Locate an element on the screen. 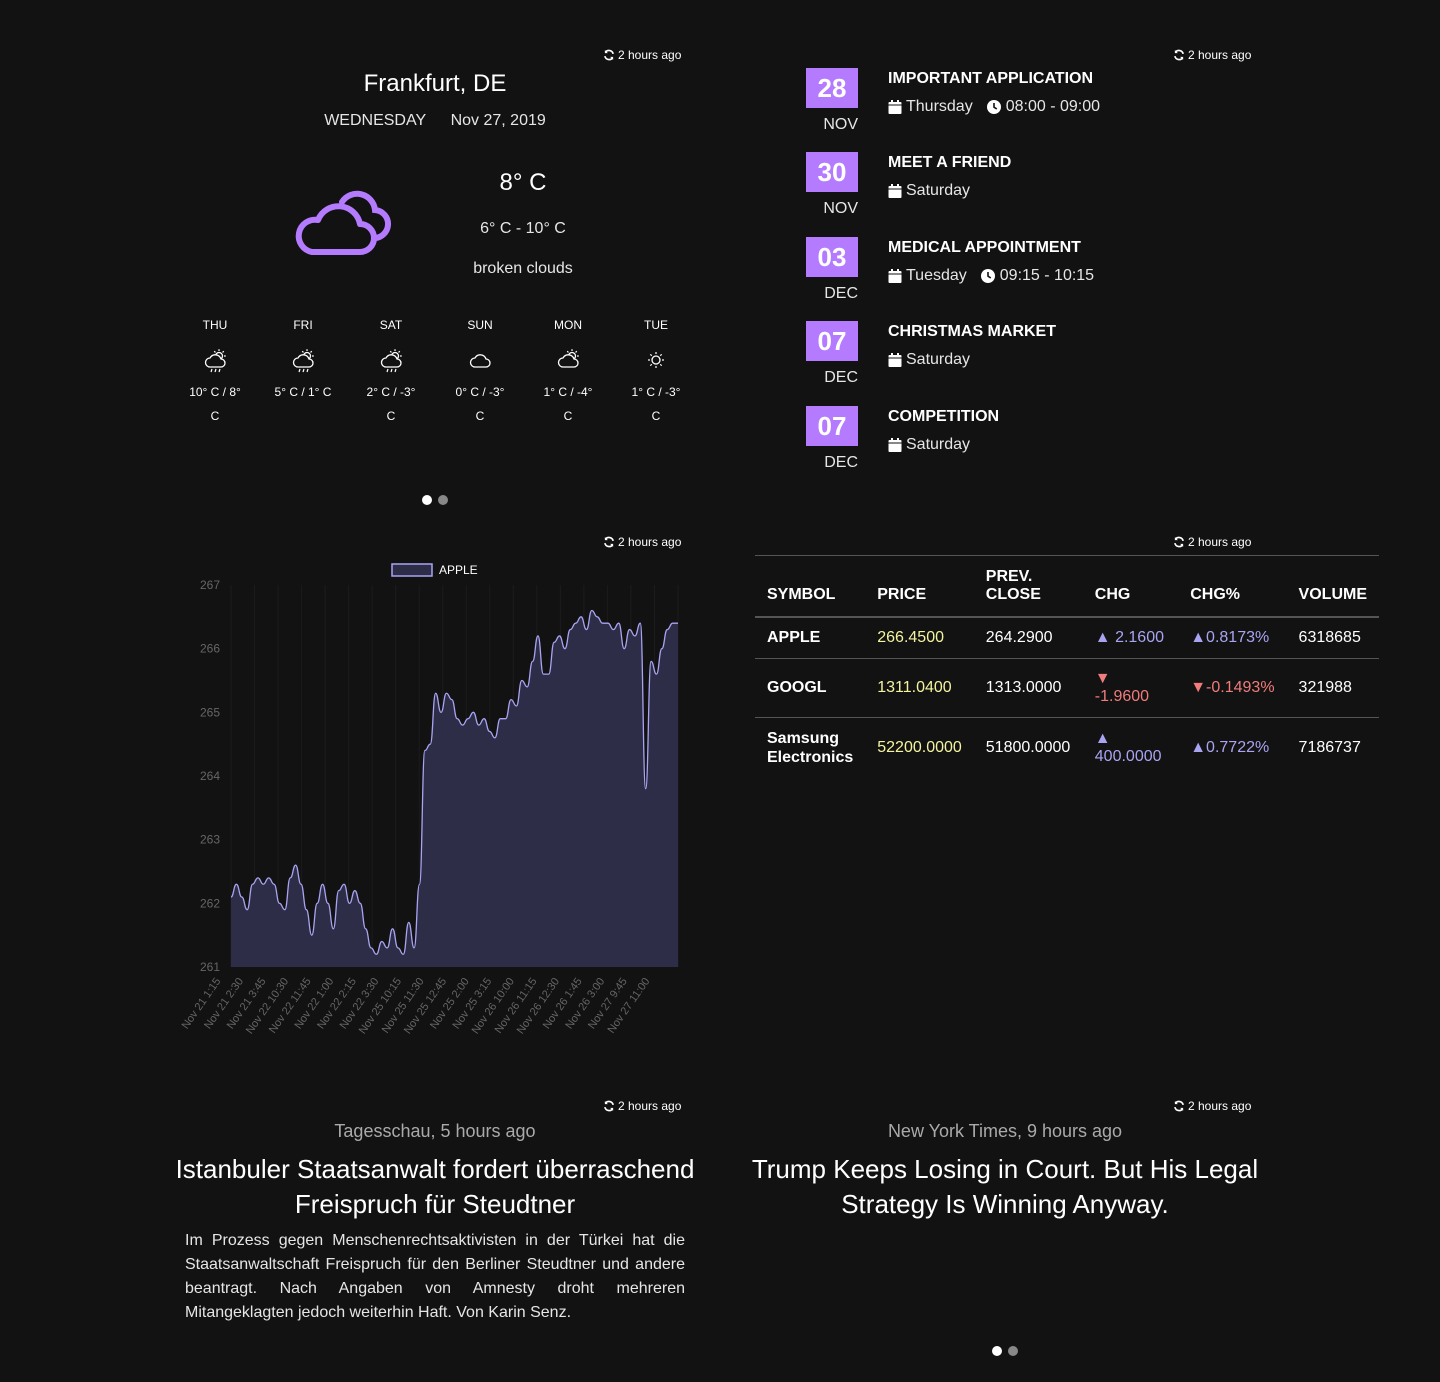 Image resolution: width=1440 pixels, height=1382 pixels. event-month: NOV is located at coordinates (840, 208).